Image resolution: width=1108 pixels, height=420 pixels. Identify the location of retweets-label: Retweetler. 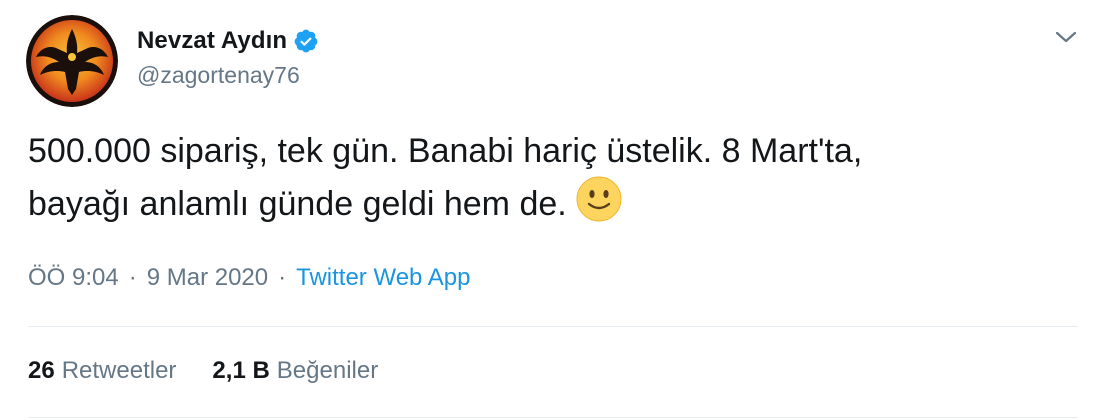
(119, 370).